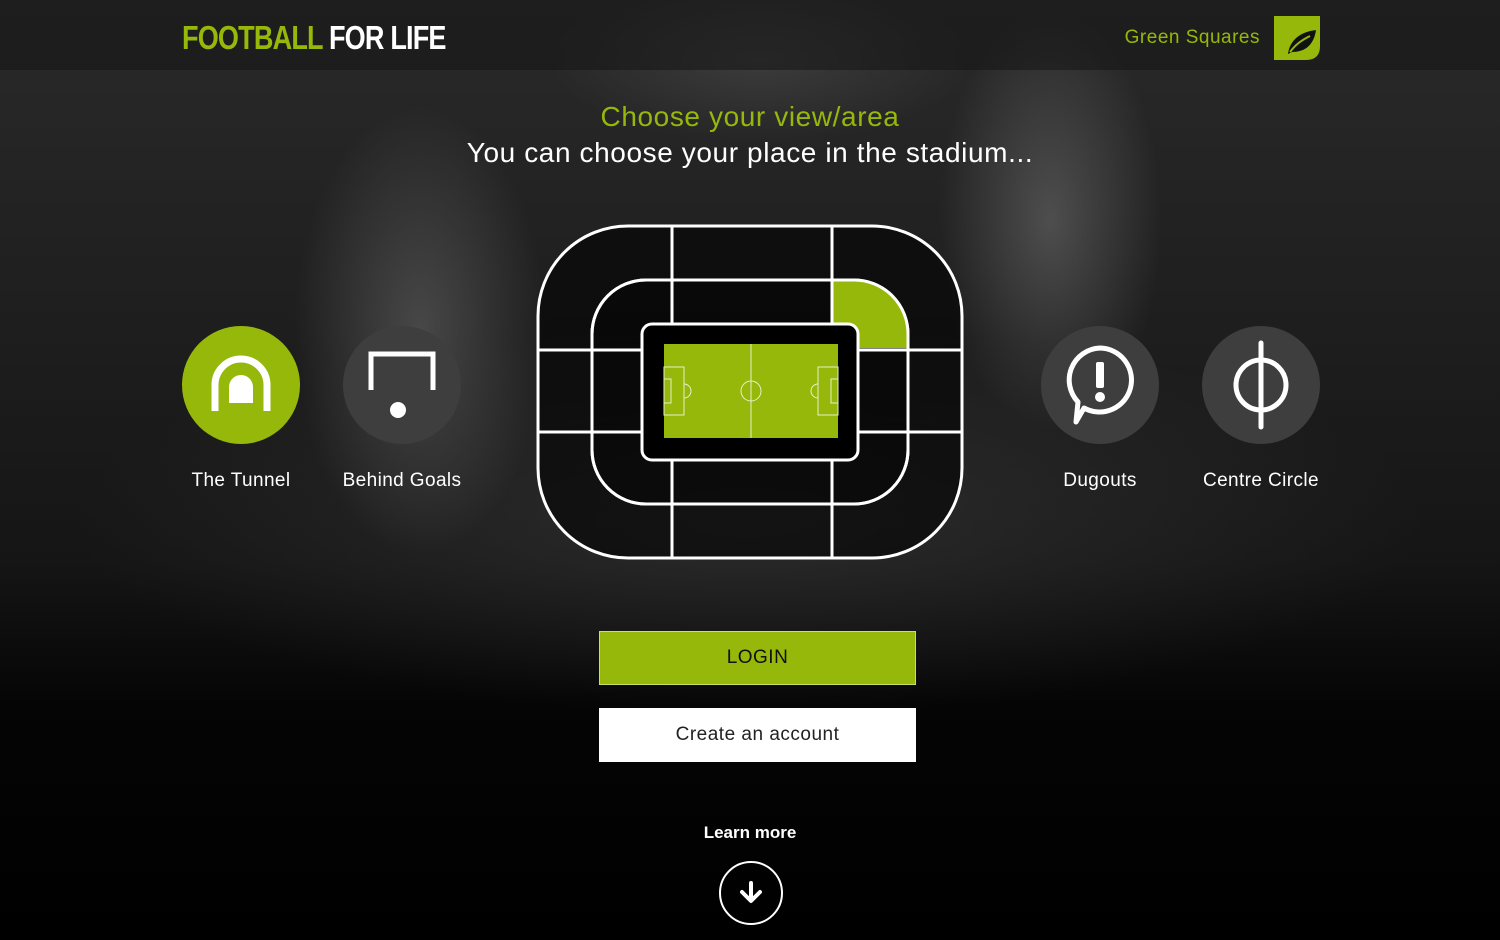  Describe the element at coordinates (1261, 480) in the screenshot. I see `view-label: Centre Circle` at that location.